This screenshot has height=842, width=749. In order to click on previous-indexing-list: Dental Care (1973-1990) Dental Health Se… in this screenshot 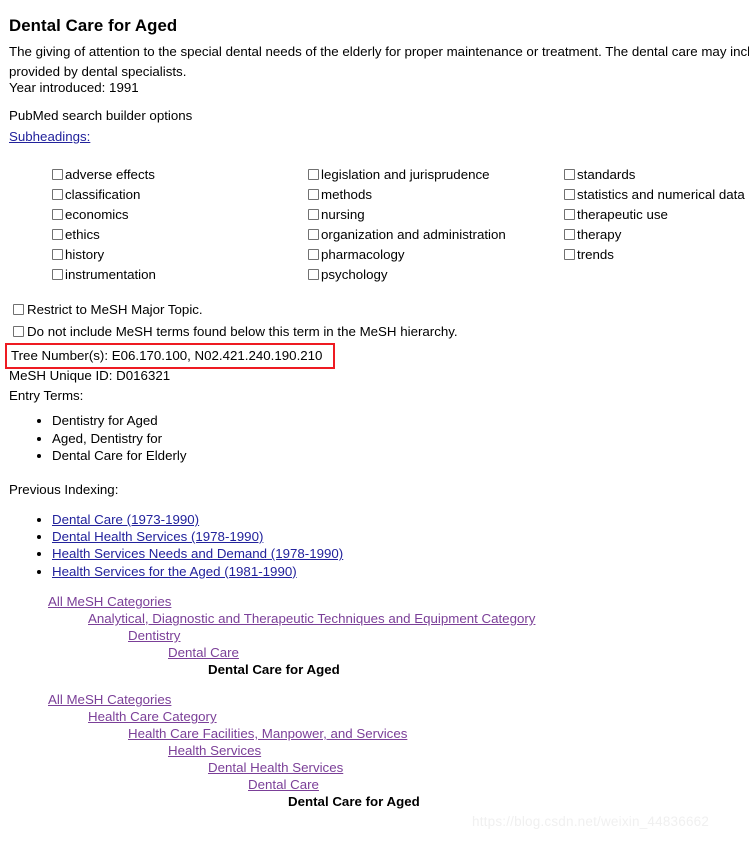, I will do `click(186, 545)`.